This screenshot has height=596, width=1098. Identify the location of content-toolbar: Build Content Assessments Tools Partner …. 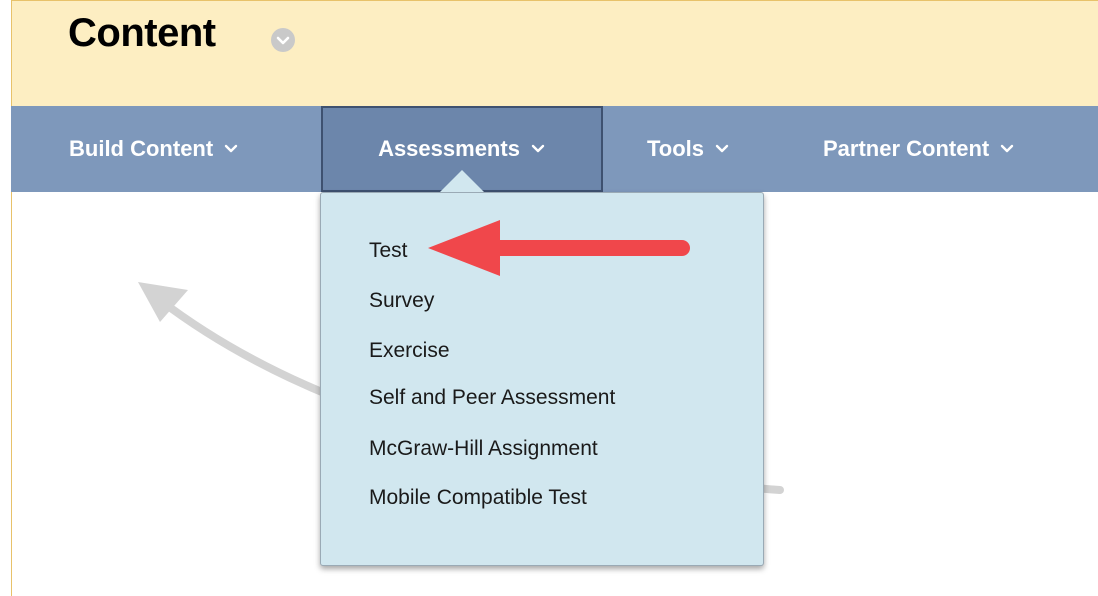
(554, 149).